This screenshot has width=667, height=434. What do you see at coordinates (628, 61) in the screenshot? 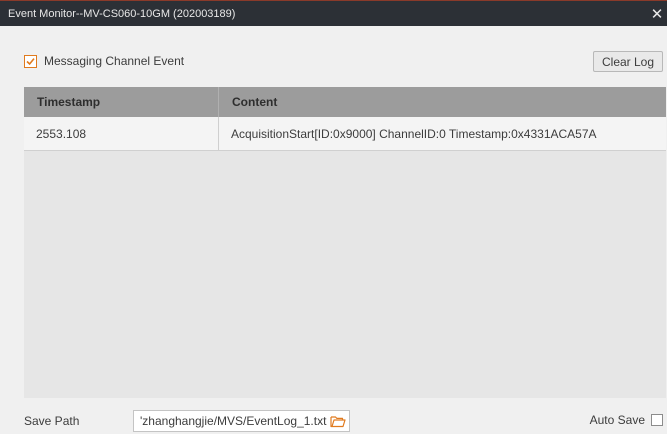
I see `clear-log-button: Clear Log` at bounding box center [628, 61].